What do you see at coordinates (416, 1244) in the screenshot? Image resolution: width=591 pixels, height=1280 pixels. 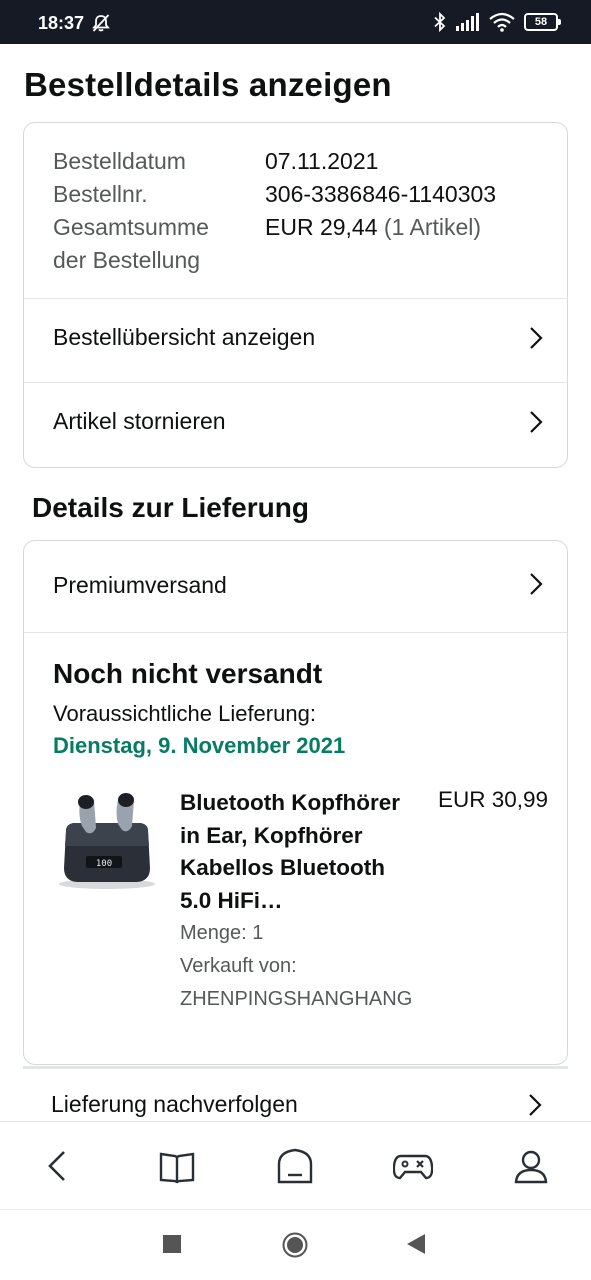 I see `back-triangle-icon` at bounding box center [416, 1244].